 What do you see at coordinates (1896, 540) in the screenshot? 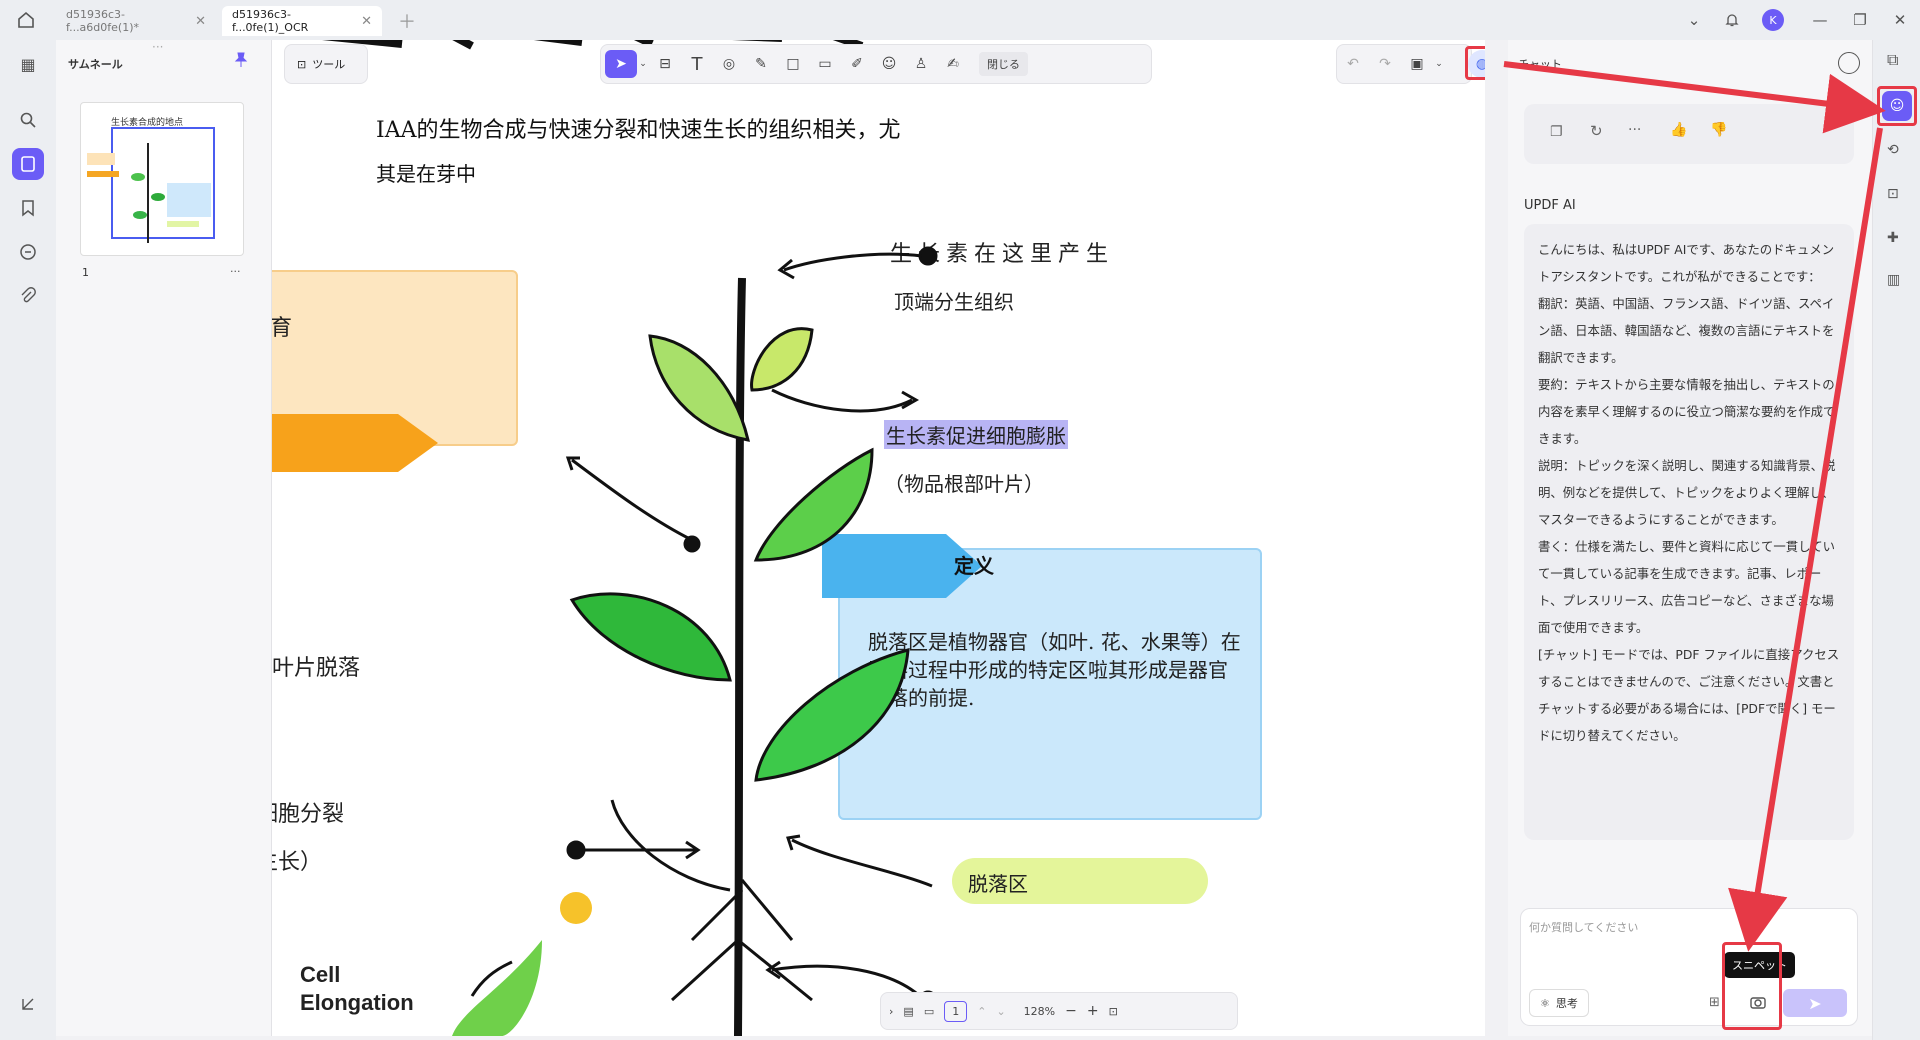
I see `right-rail: ⧉ ☺ ⟲ ⊡ ✚ ▥` at bounding box center [1896, 540].